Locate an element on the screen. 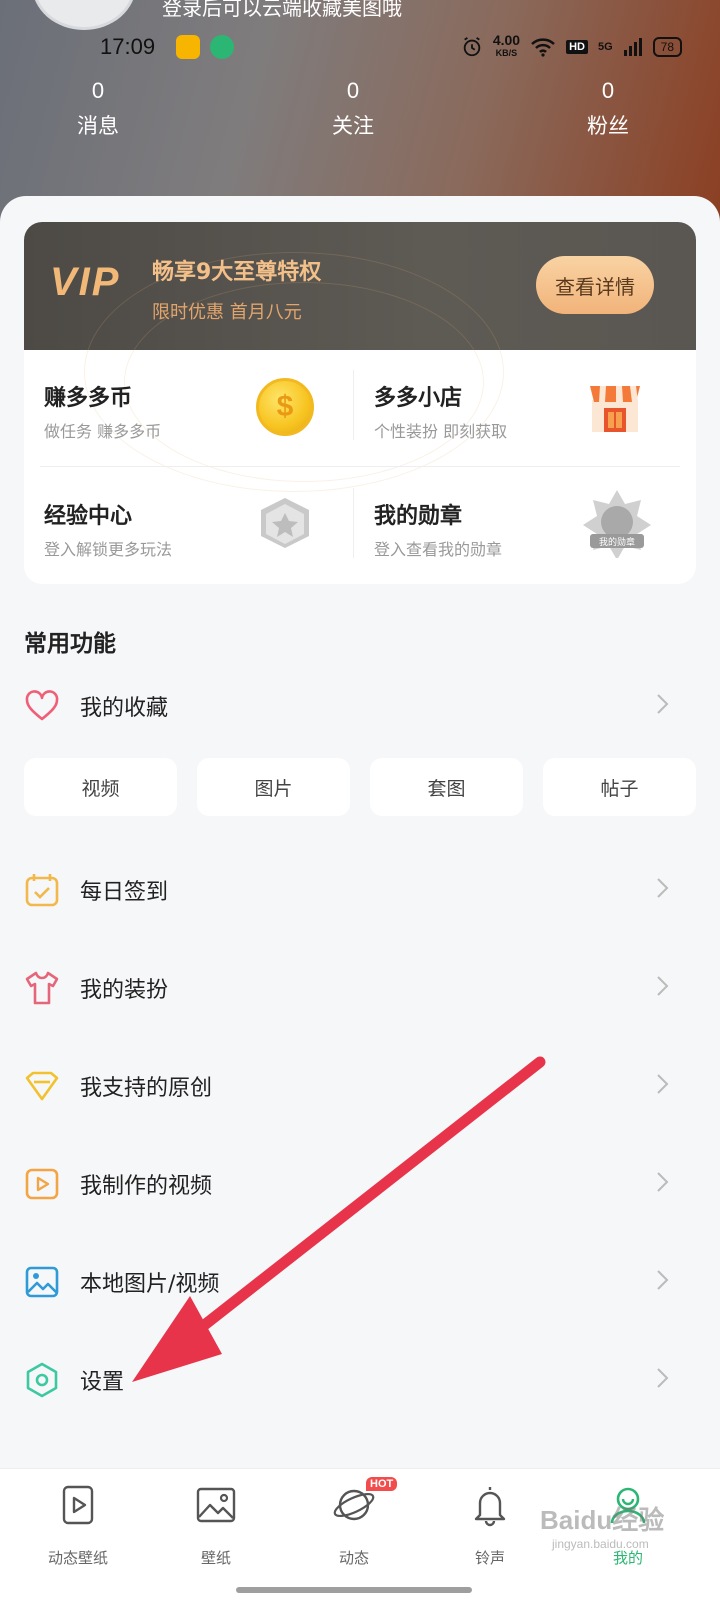 This screenshot has width=720, height=1600. tile-images: 图片 is located at coordinates (273, 787).